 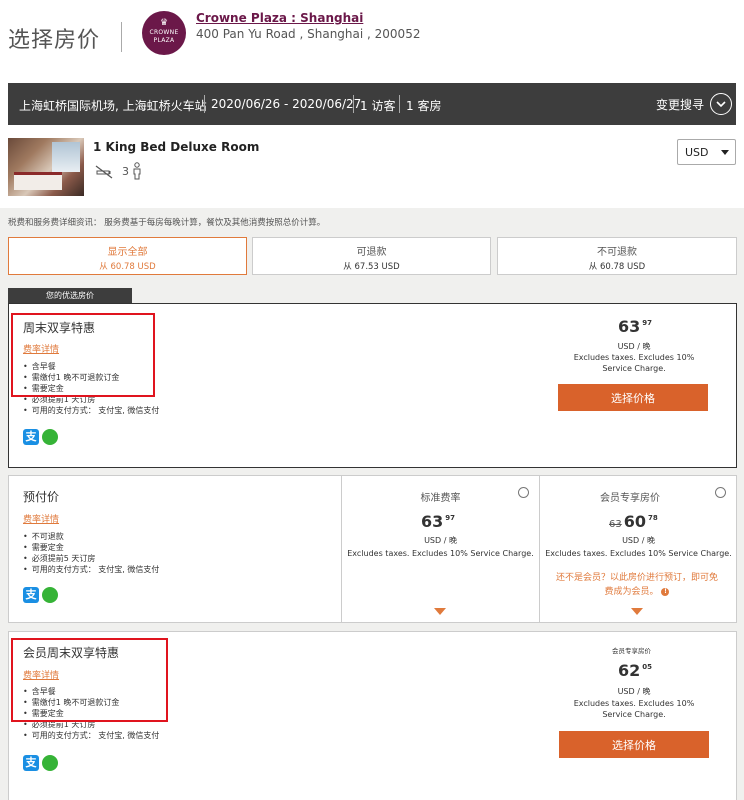 What do you see at coordinates (720, 492) in the screenshot?
I see `member-rate-radio` at bounding box center [720, 492].